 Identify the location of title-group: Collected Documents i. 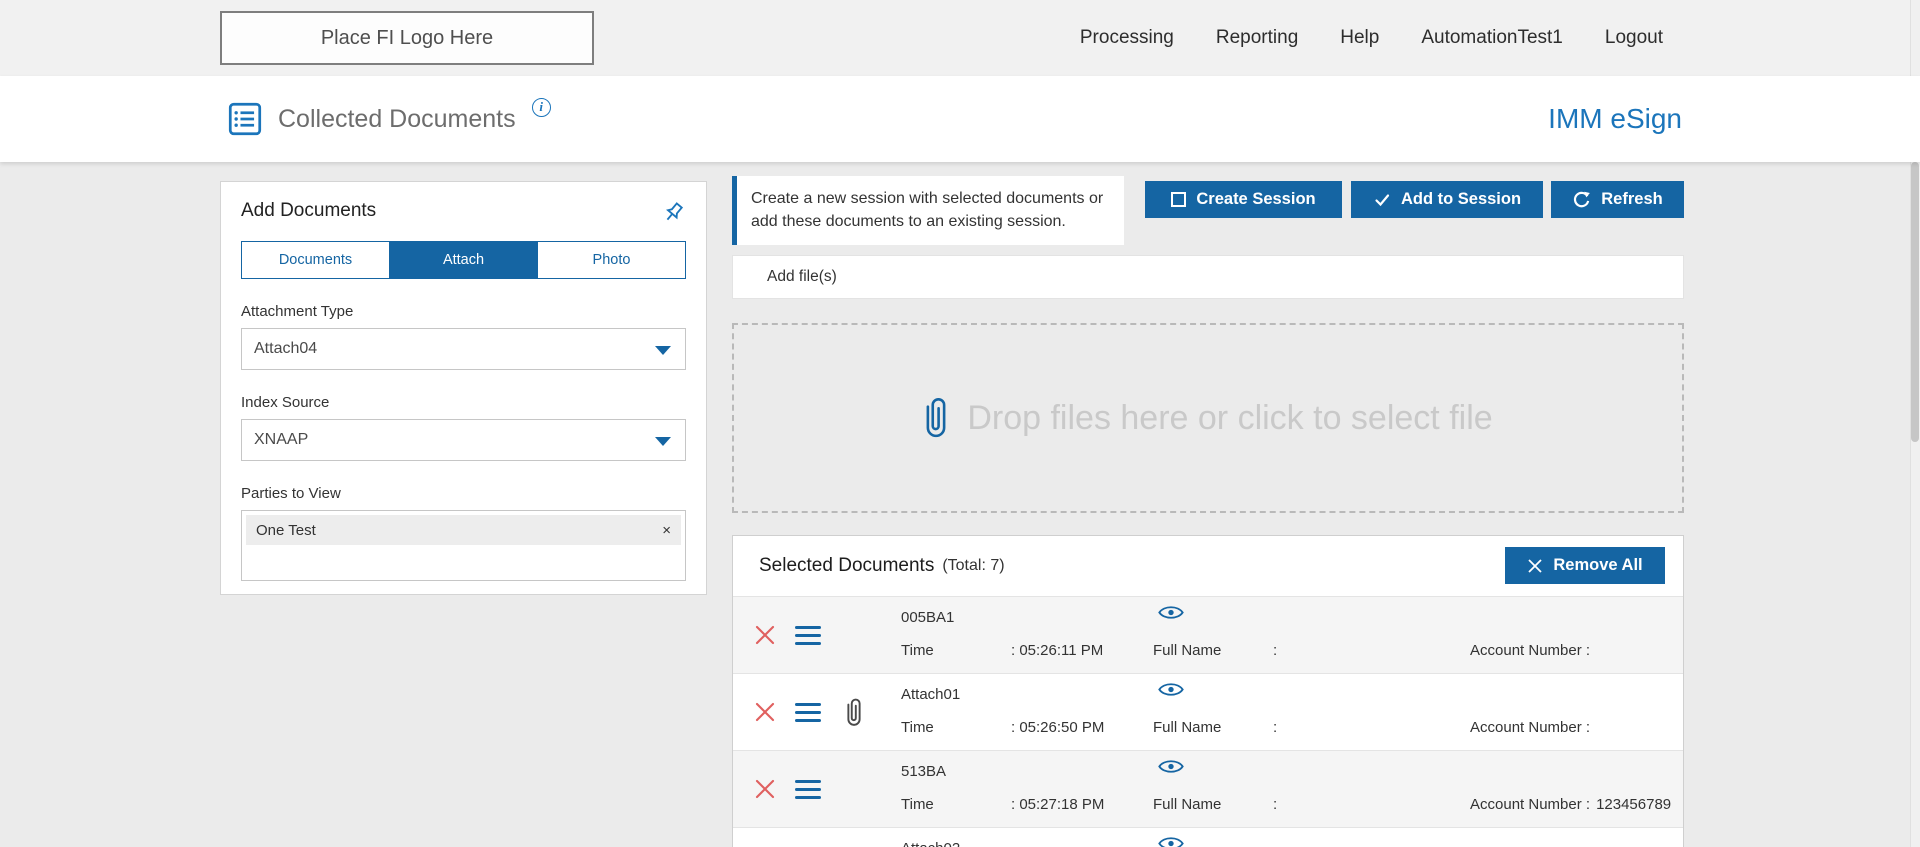
(389, 119).